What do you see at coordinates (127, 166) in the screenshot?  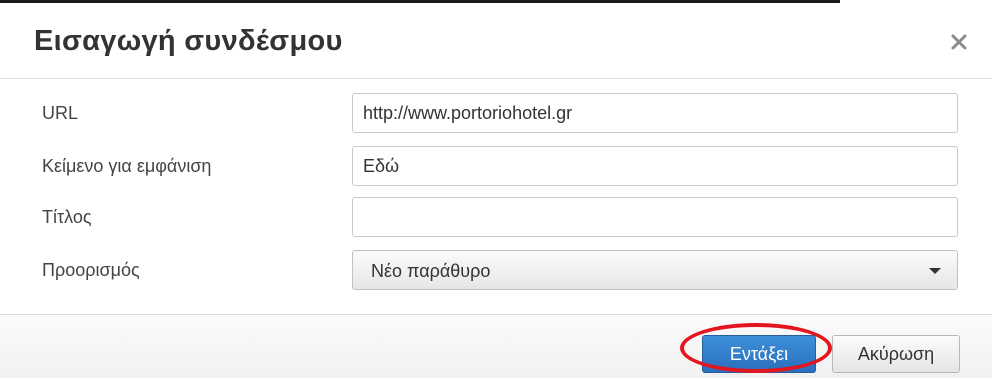 I see `text-to-display-label: Κείμενο για εμφάνιση` at bounding box center [127, 166].